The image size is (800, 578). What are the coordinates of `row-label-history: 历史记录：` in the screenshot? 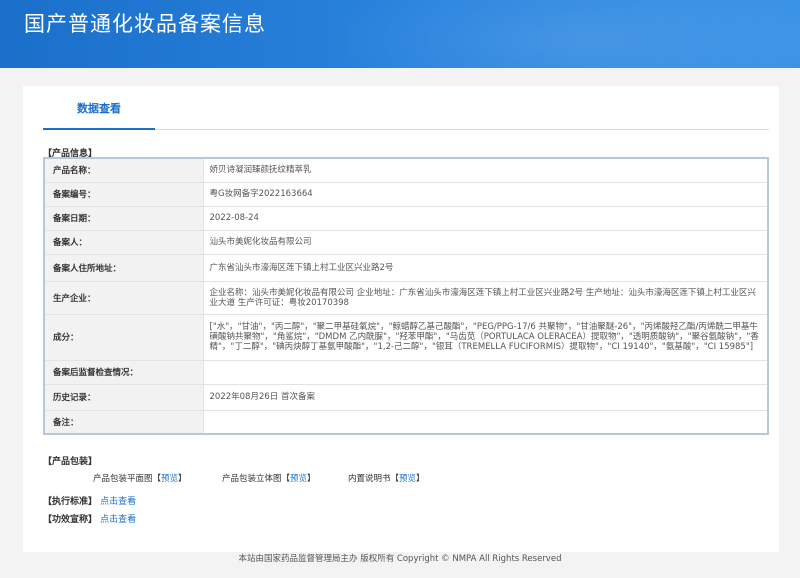 It's located at (123, 397).